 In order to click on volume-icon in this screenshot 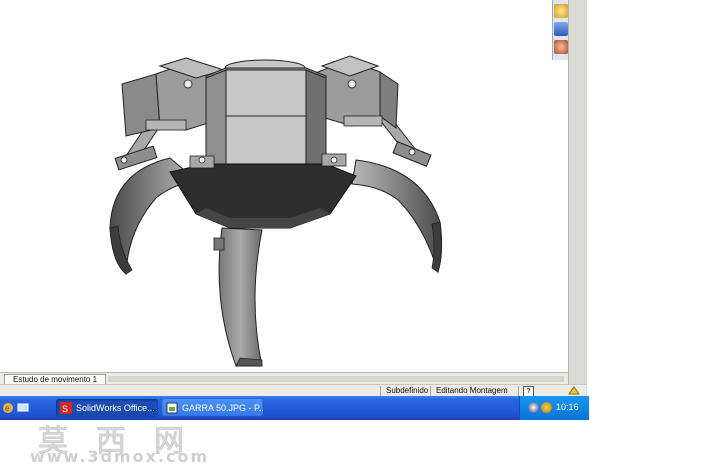, I will do `click(546, 407)`.